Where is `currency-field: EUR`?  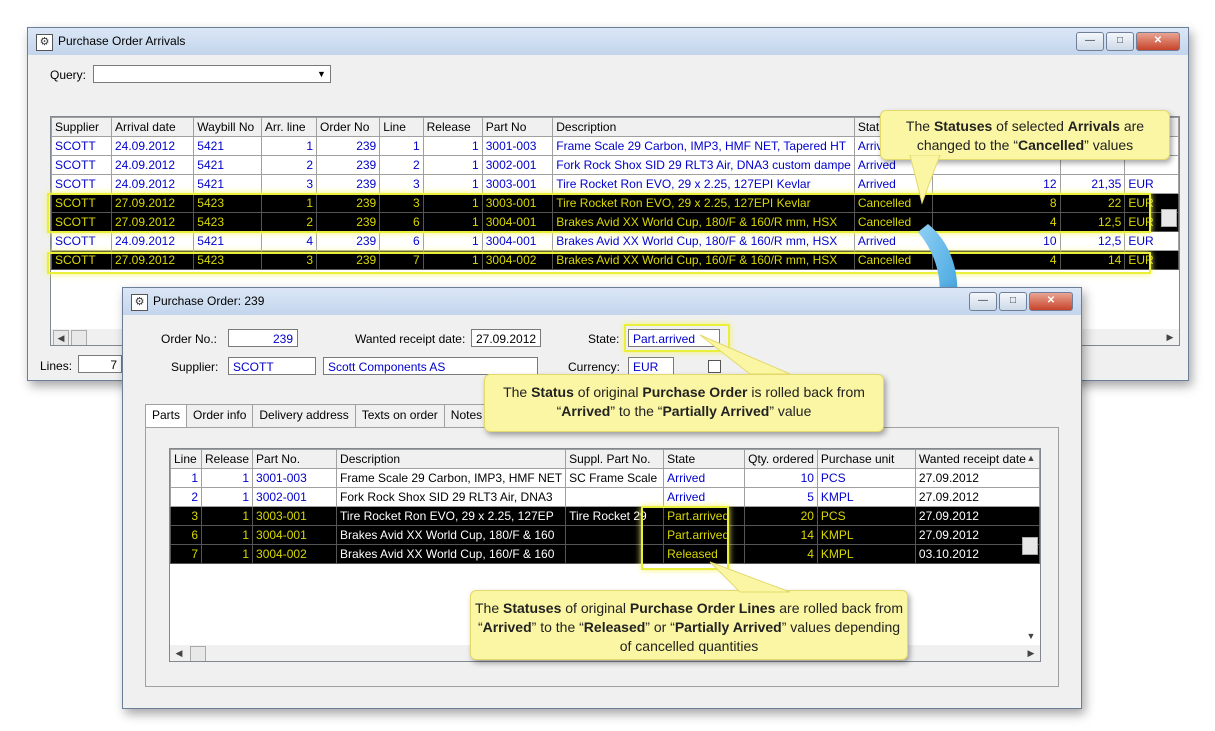 currency-field: EUR is located at coordinates (651, 366).